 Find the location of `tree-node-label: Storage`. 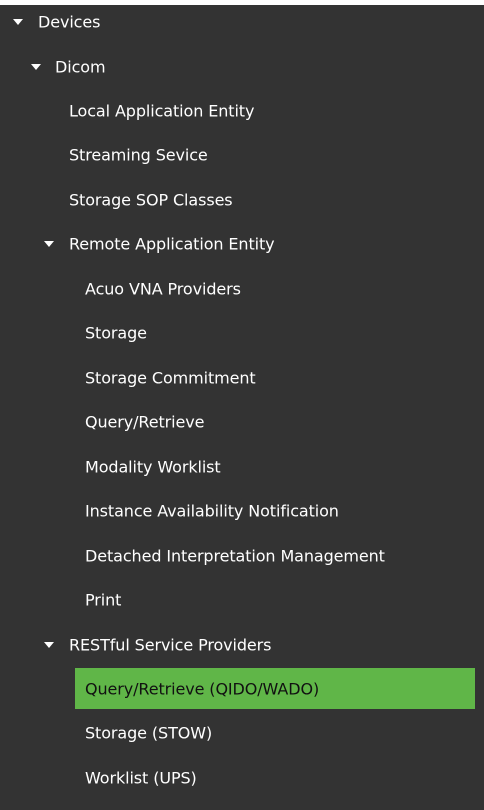

tree-node-label: Storage is located at coordinates (116, 333).